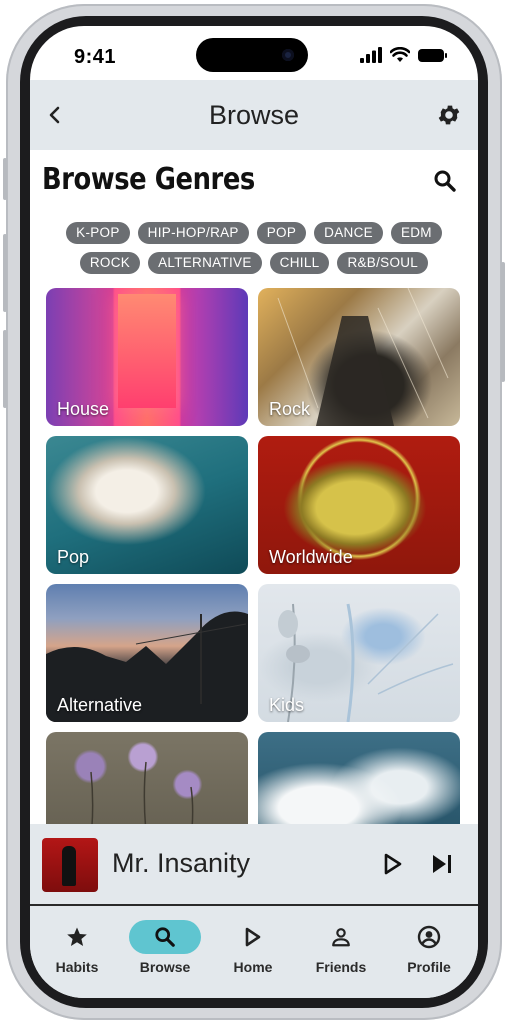  What do you see at coordinates (193, 233) in the screenshot?
I see `chip-hip-hop-rap: HIP-HOP/RAP` at bounding box center [193, 233].